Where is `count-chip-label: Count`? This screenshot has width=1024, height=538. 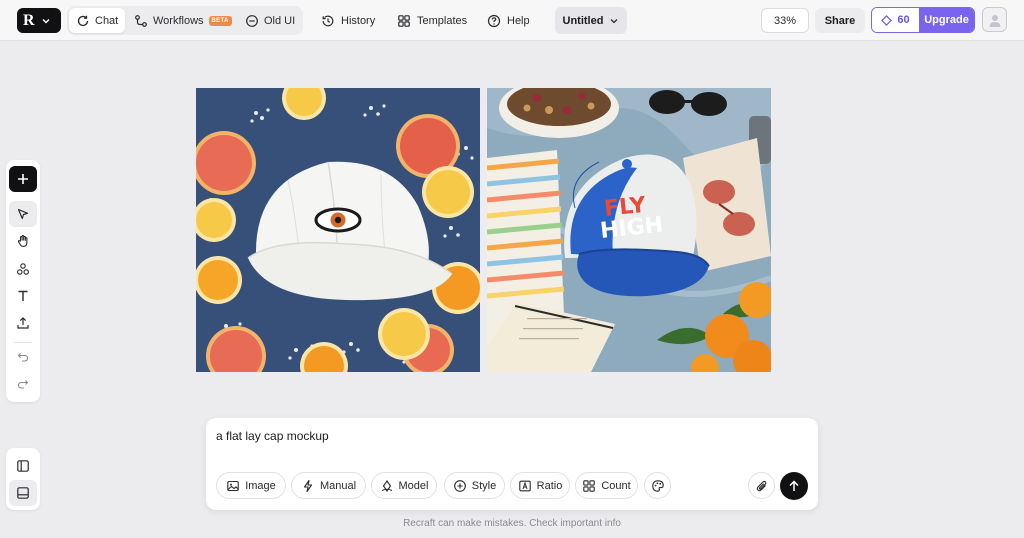 count-chip-label: Count is located at coordinates (616, 485).